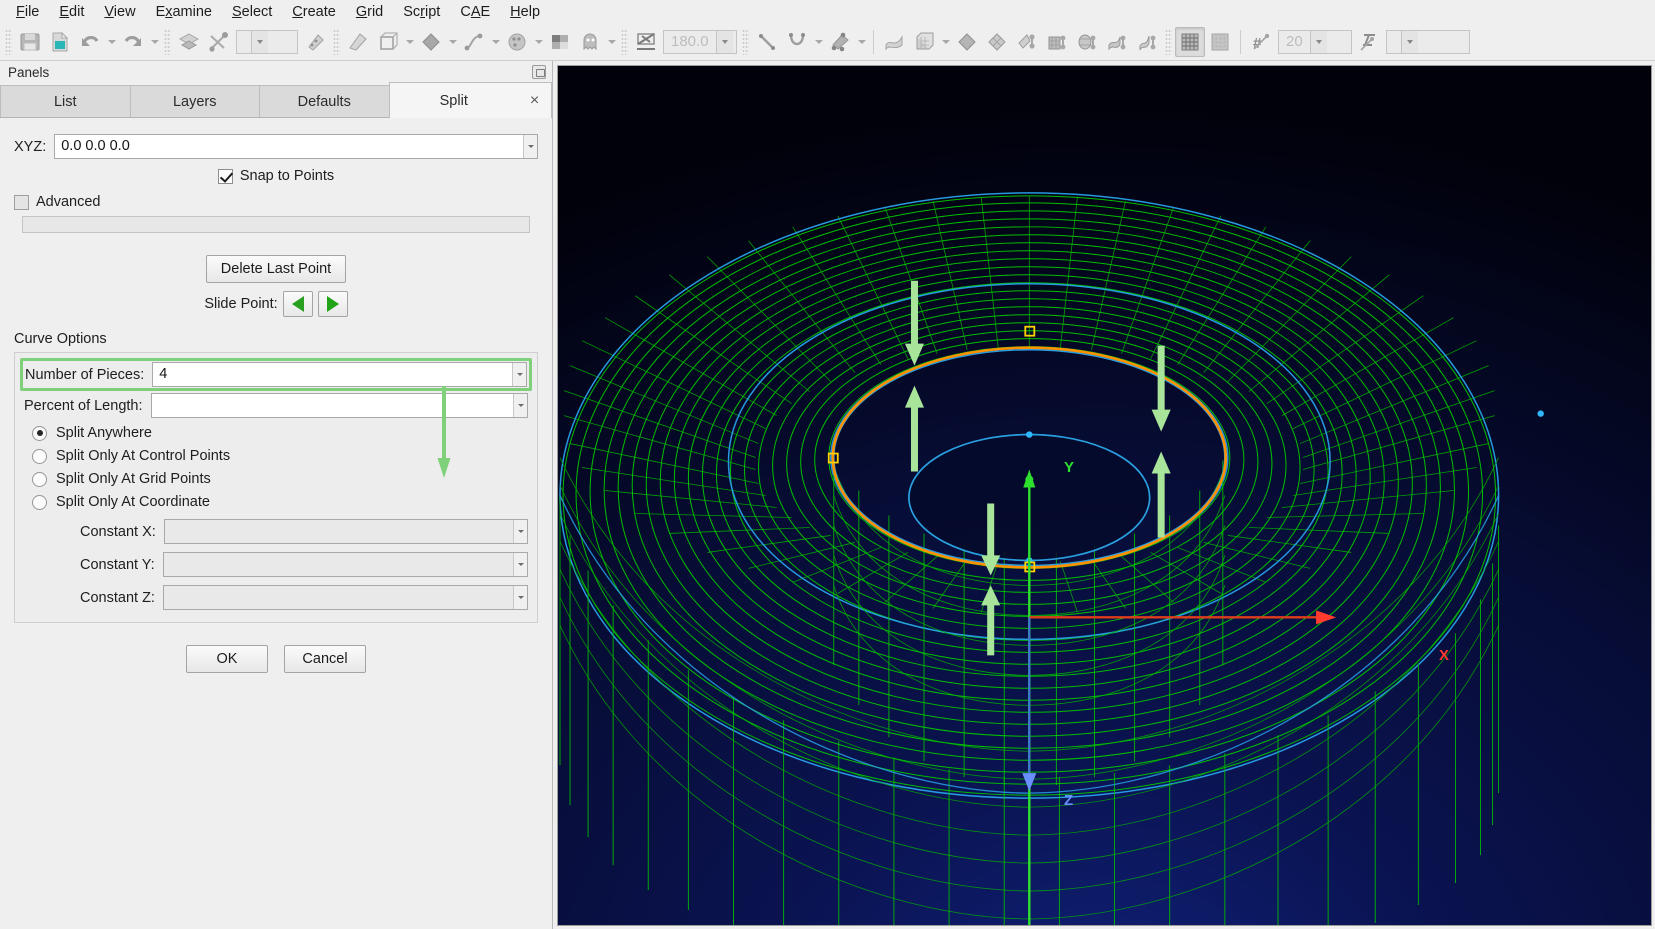  Describe the element at coordinates (945, 42) in the screenshot. I see `block-icon-caret` at that location.